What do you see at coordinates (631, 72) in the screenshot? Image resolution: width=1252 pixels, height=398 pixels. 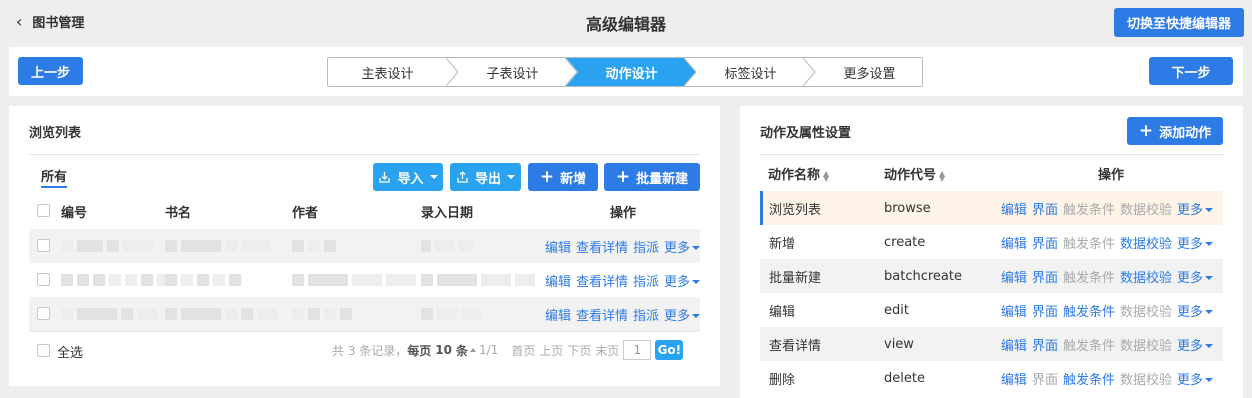 I see `step-actions: 动作设计` at bounding box center [631, 72].